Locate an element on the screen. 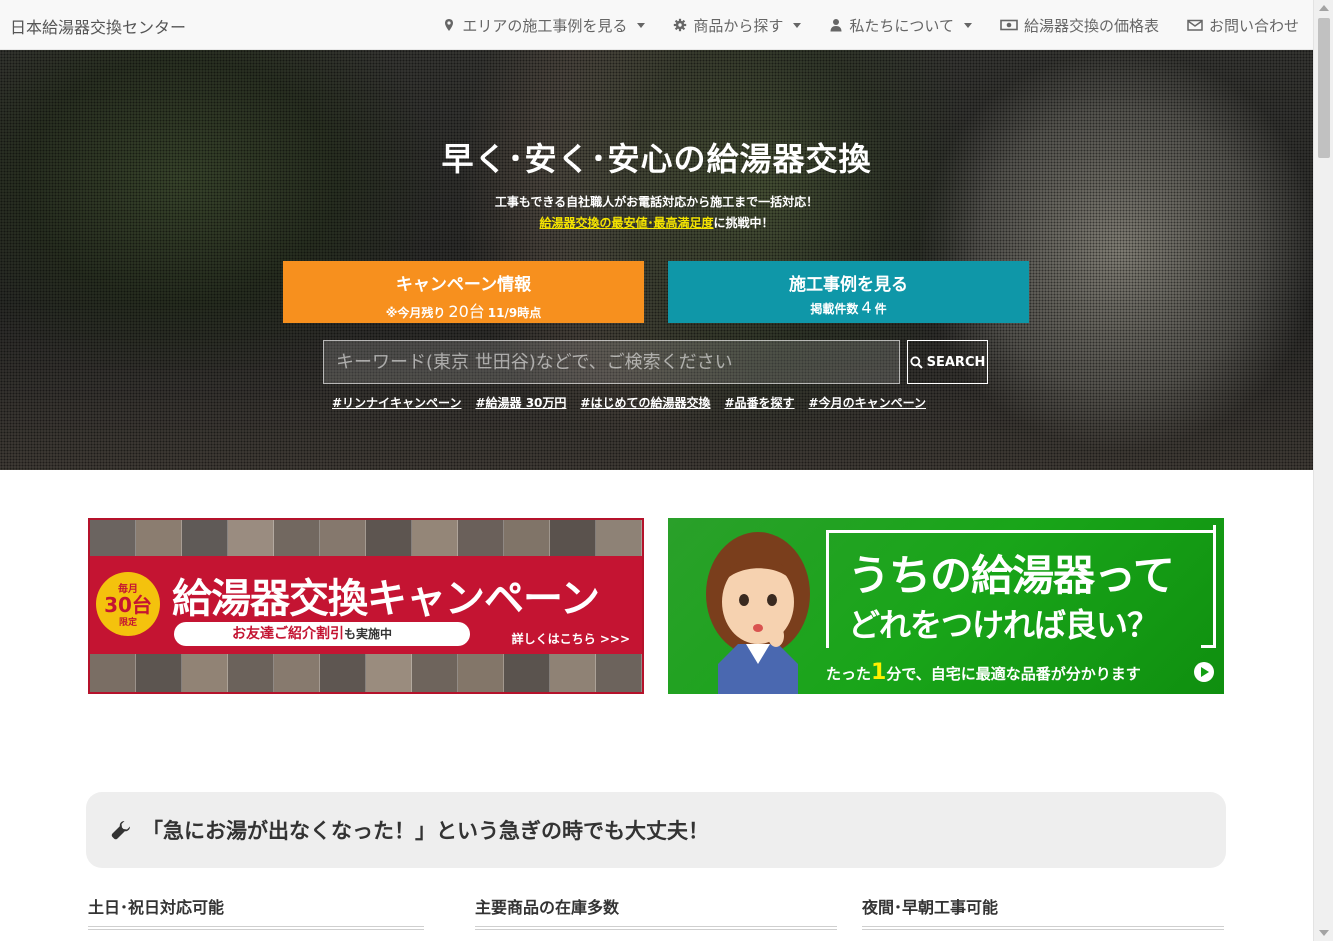  nav-item-about: 私たちについて is located at coordinates (900, 25).